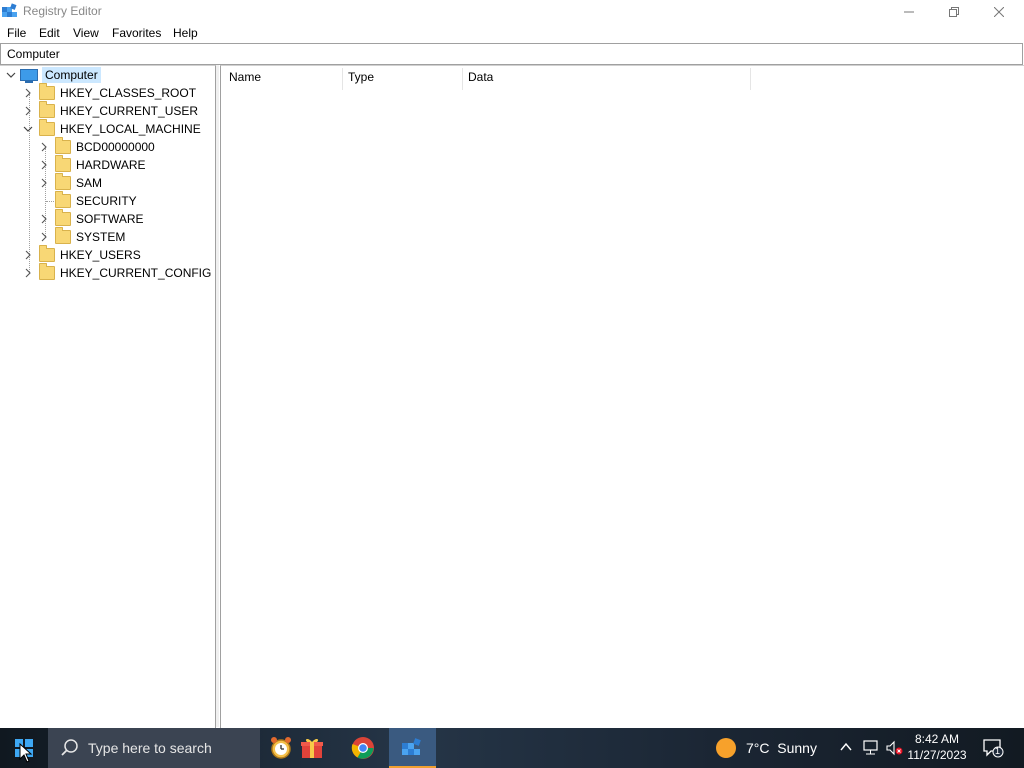 This screenshot has height=768, width=1024. I want to click on sun-icon, so click(726, 748).